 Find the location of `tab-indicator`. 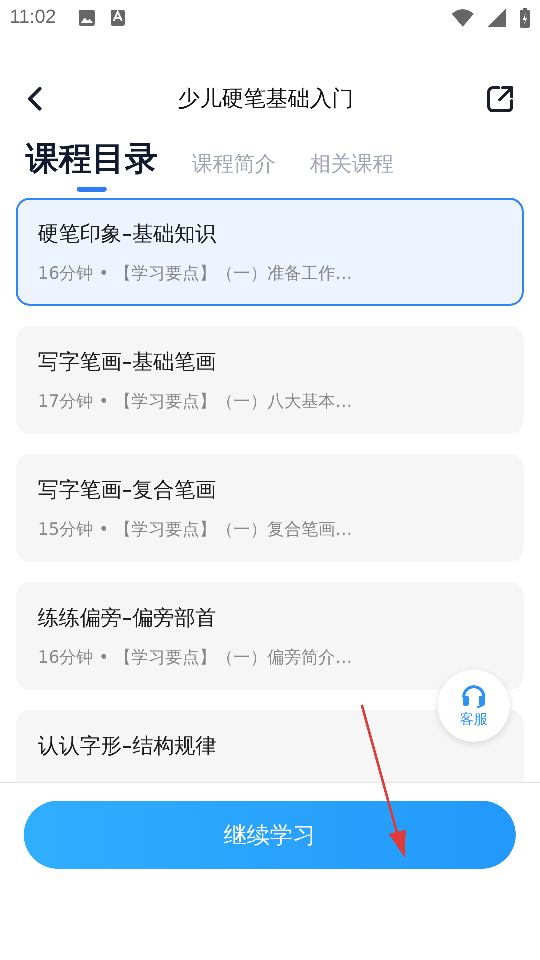

tab-indicator is located at coordinates (92, 189).